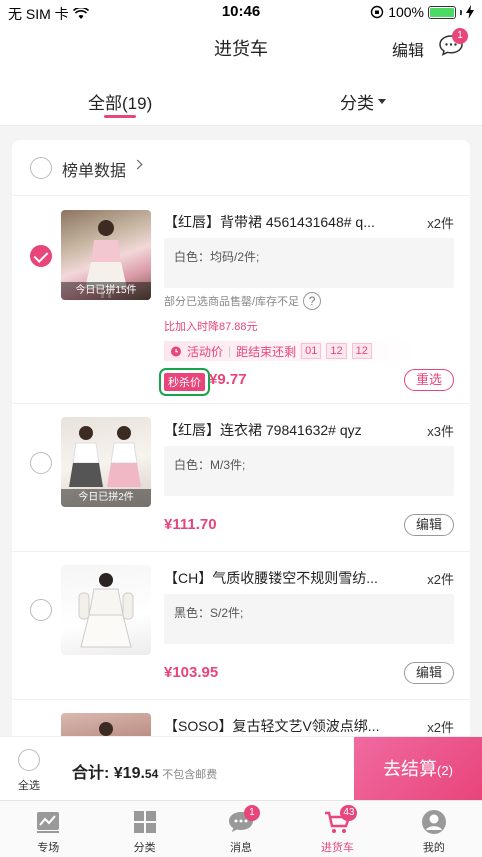  Describe the element at coordinates (357, 103) in the screenshot. I see `tab-category-label: 分类` at that location.